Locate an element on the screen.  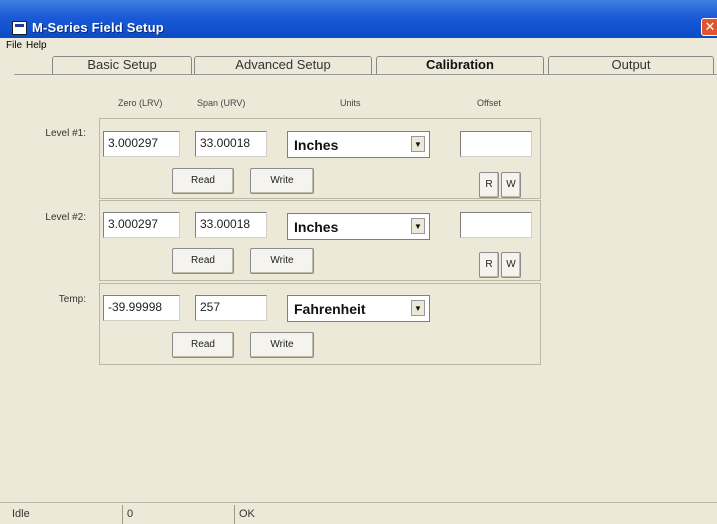
level1-offset-read-button: R is located at coordinates (489, 185).